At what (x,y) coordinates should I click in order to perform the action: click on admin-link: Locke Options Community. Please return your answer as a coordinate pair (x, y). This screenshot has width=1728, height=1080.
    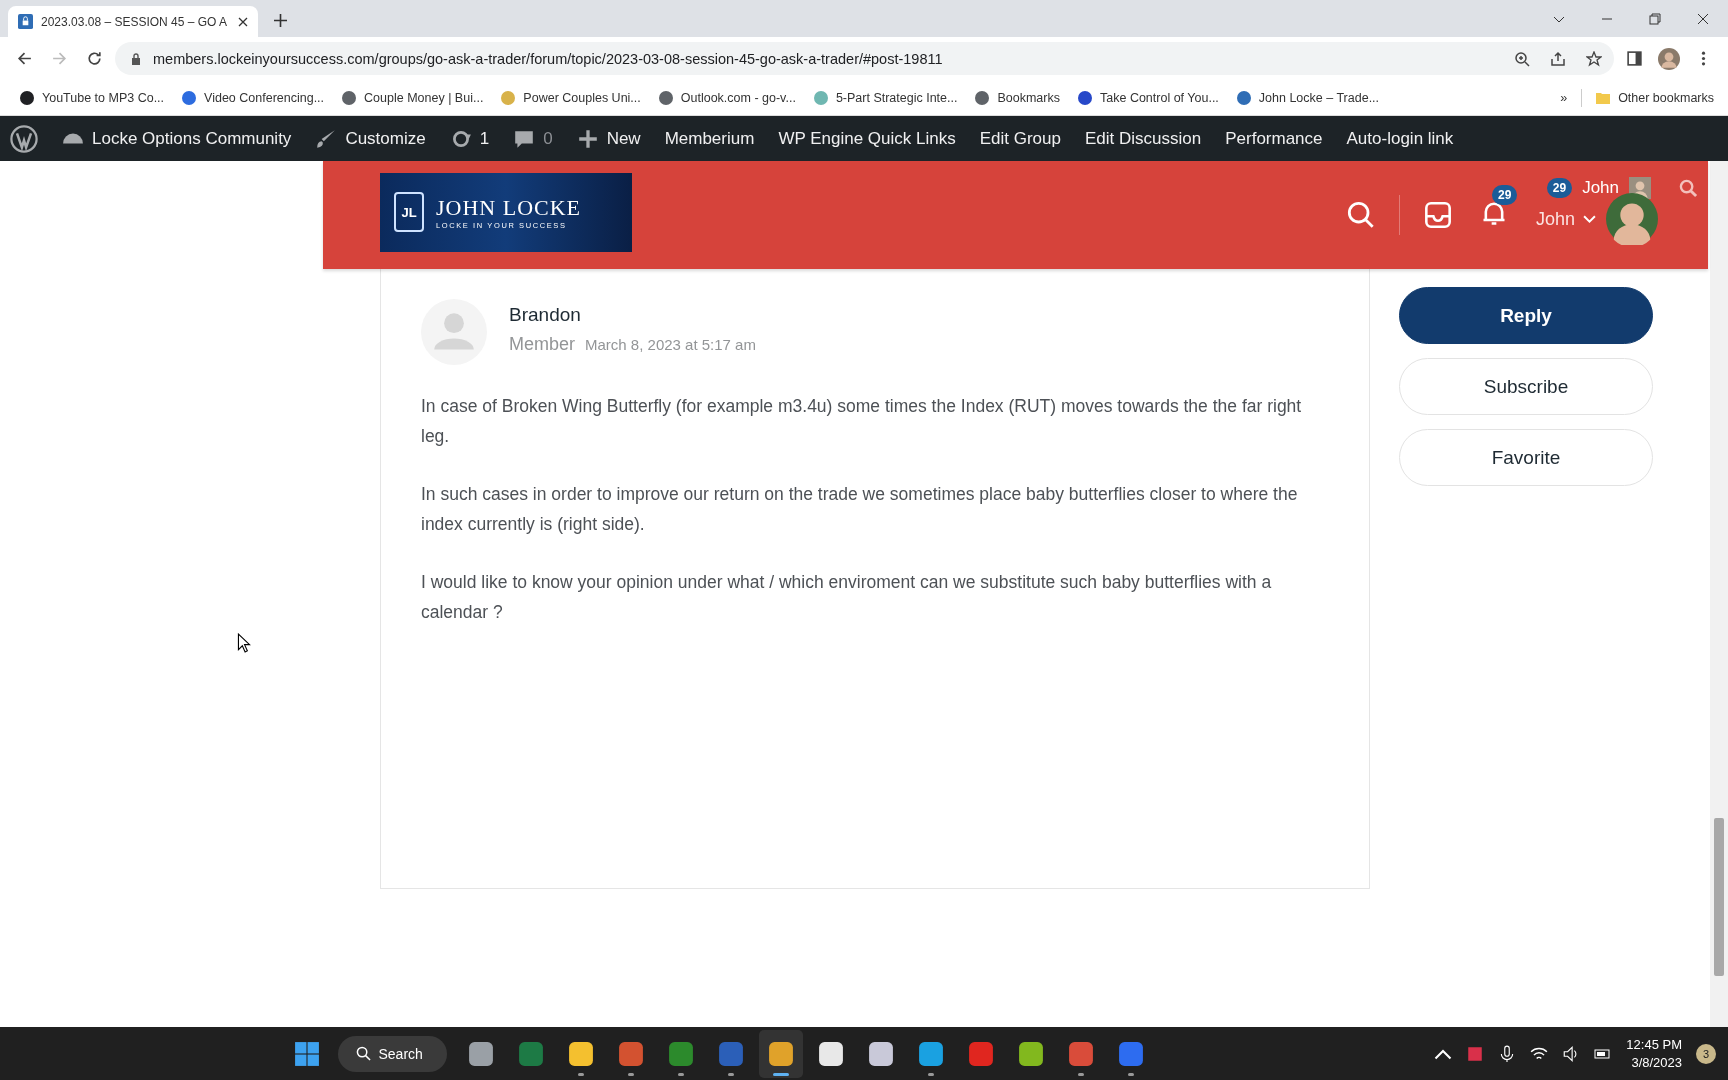
    Looking at the image, I should click on (177, 138).